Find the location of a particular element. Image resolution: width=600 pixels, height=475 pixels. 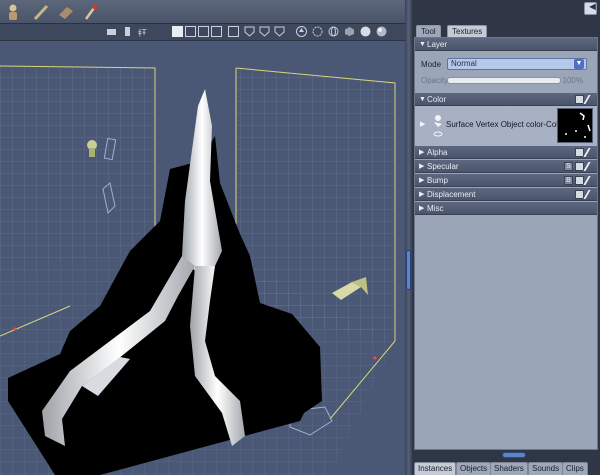

collapse-panel-button: ◄ is located at coordinates (591, 8).